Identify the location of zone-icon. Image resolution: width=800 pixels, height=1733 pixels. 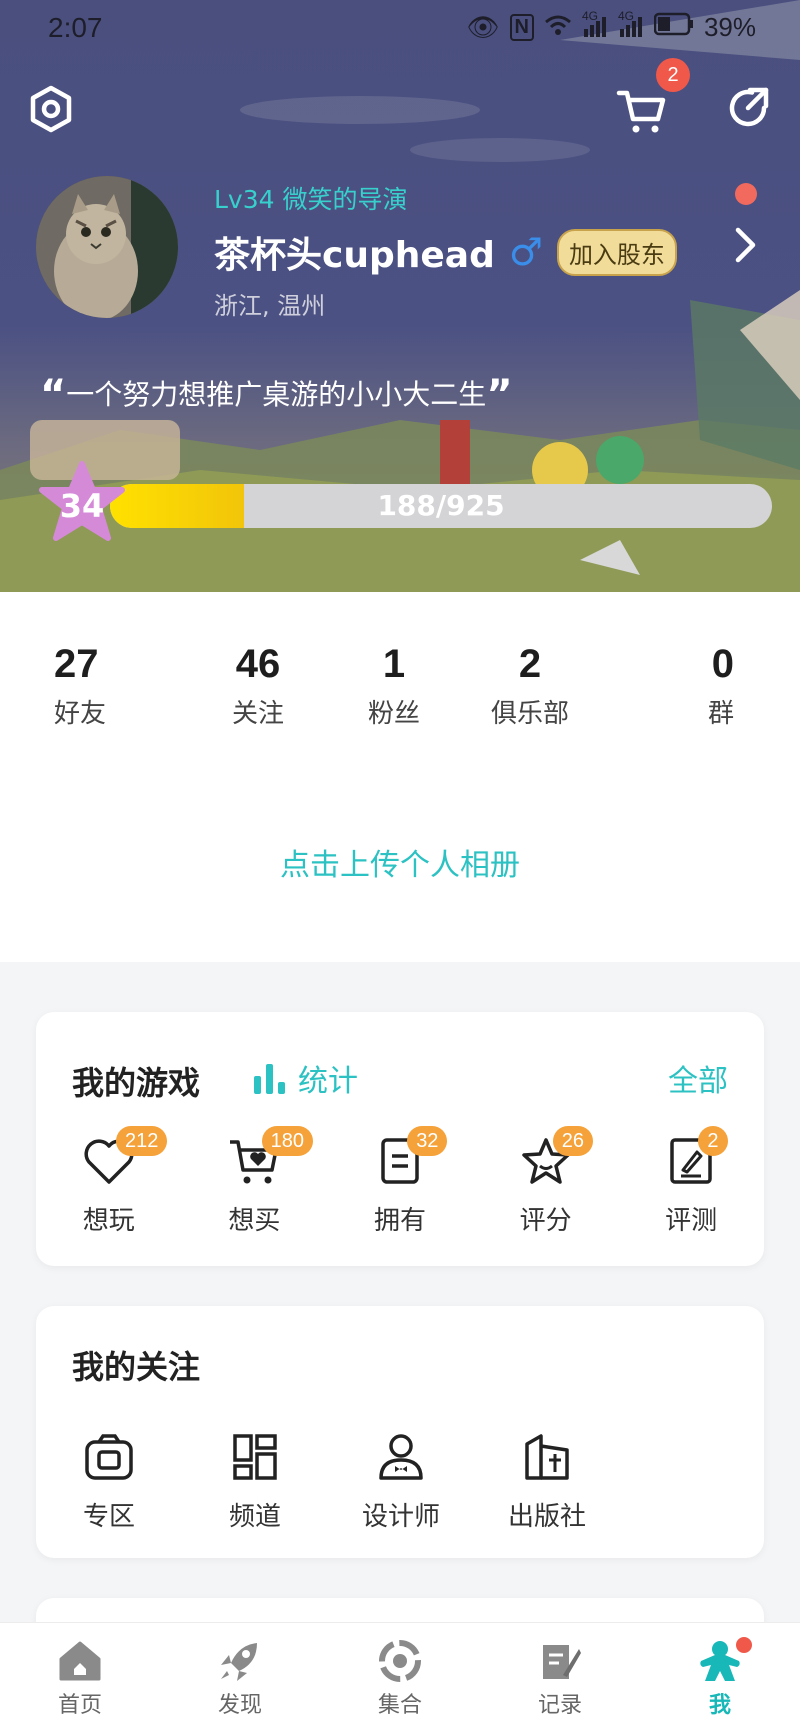
(109, 1457).